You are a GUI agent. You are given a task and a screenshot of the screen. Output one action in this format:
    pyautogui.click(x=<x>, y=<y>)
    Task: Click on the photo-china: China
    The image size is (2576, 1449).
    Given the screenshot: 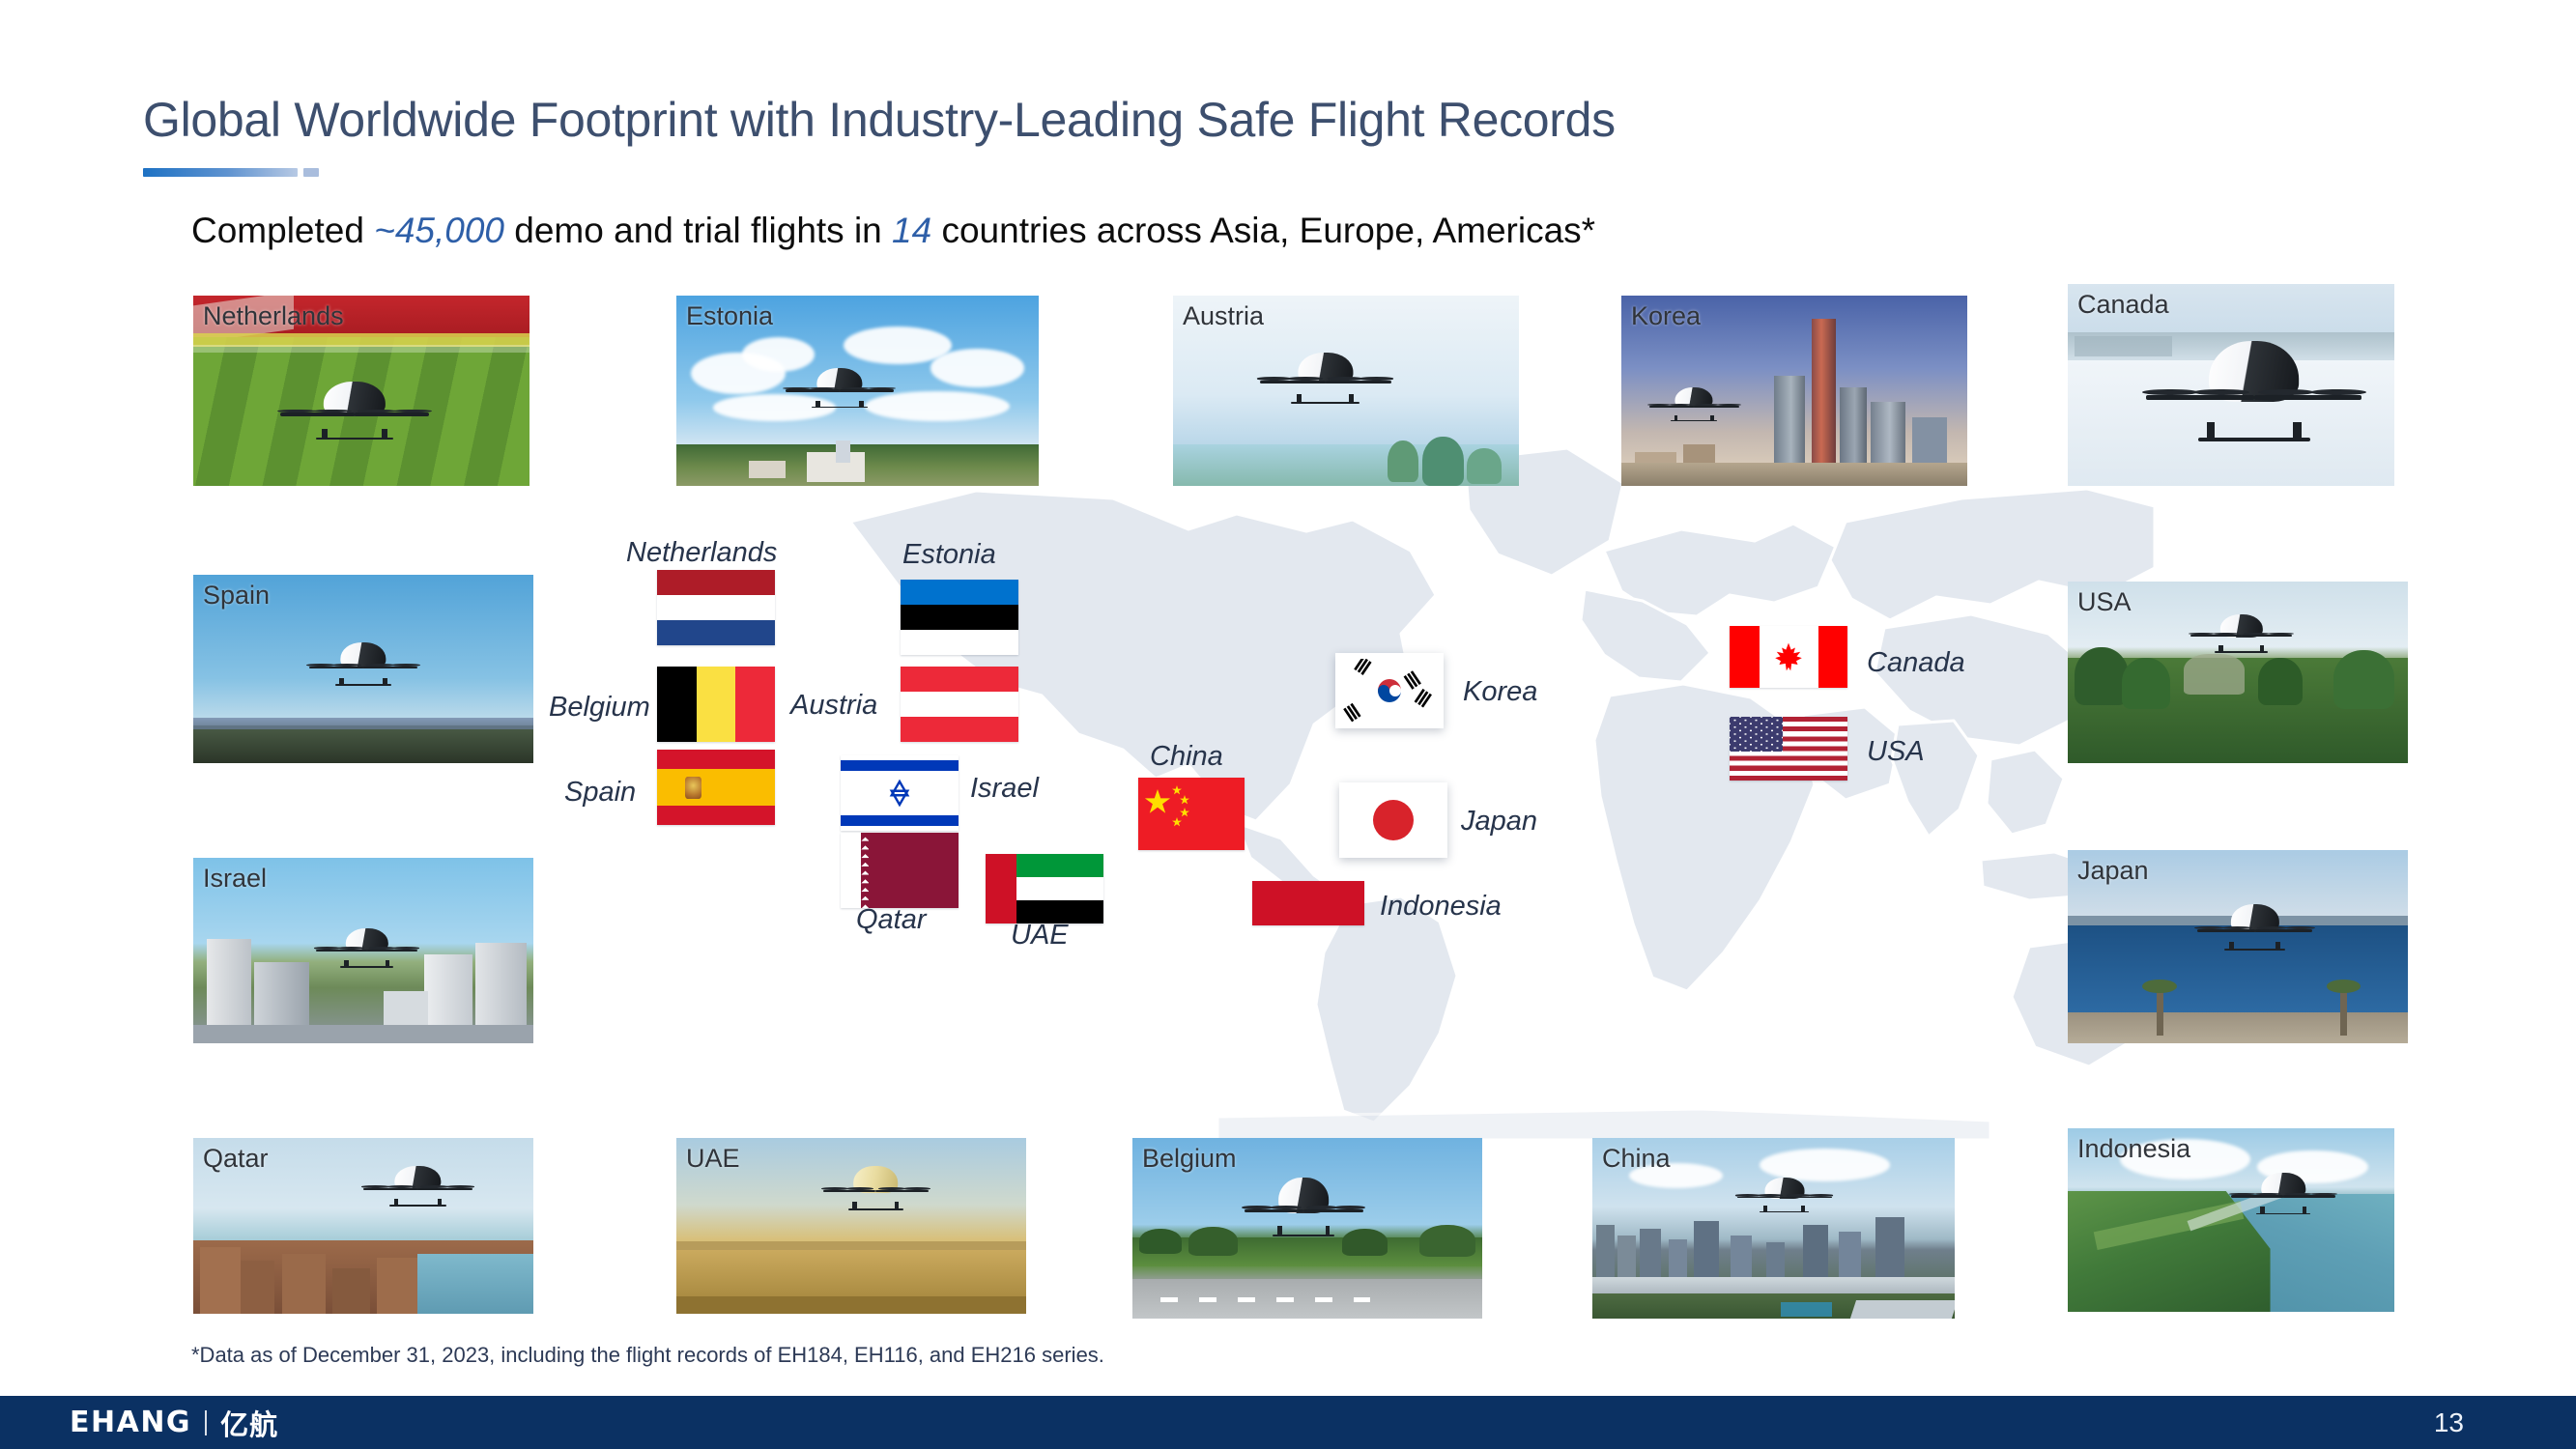 What is the action you would take?
    pyautogui.click(x=1774, y=1228)
    